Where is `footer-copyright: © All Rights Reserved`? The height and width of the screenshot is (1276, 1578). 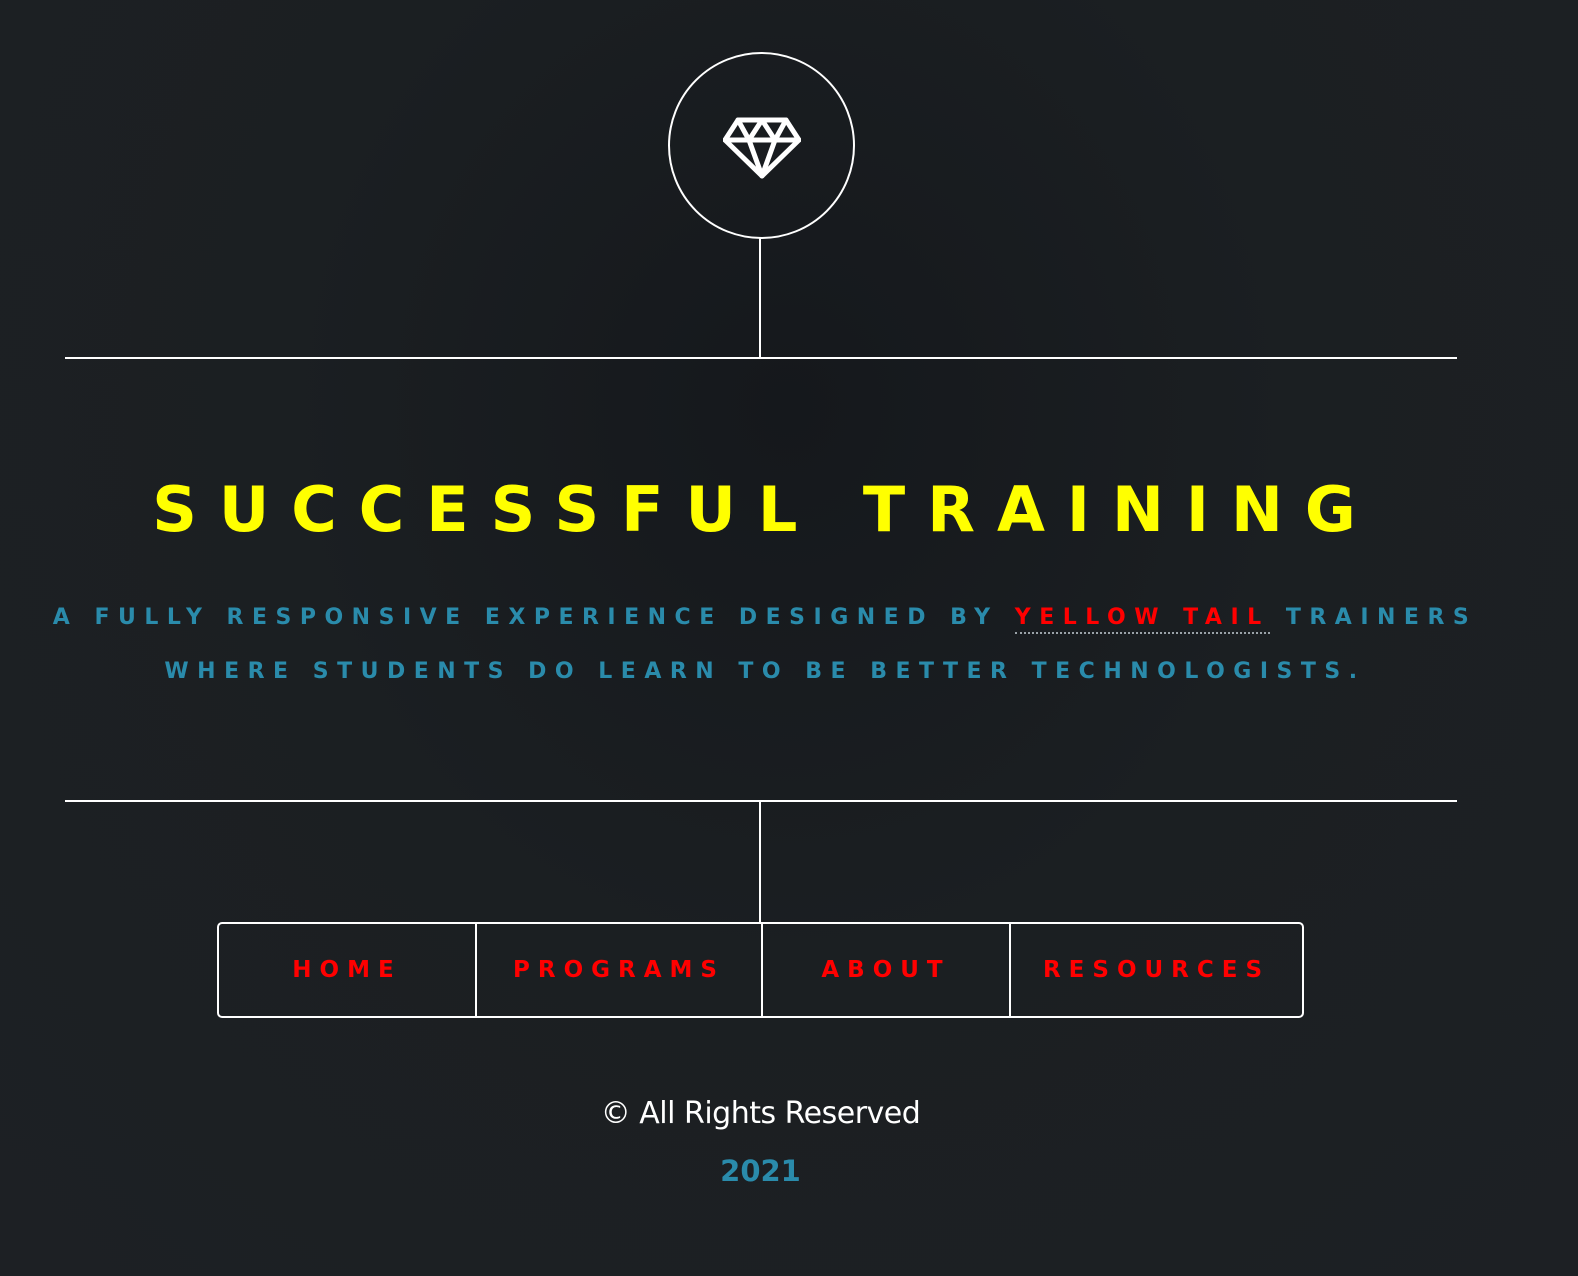
footer-copyright: © All Rights Reserved is located at coordinates (760, 1113).